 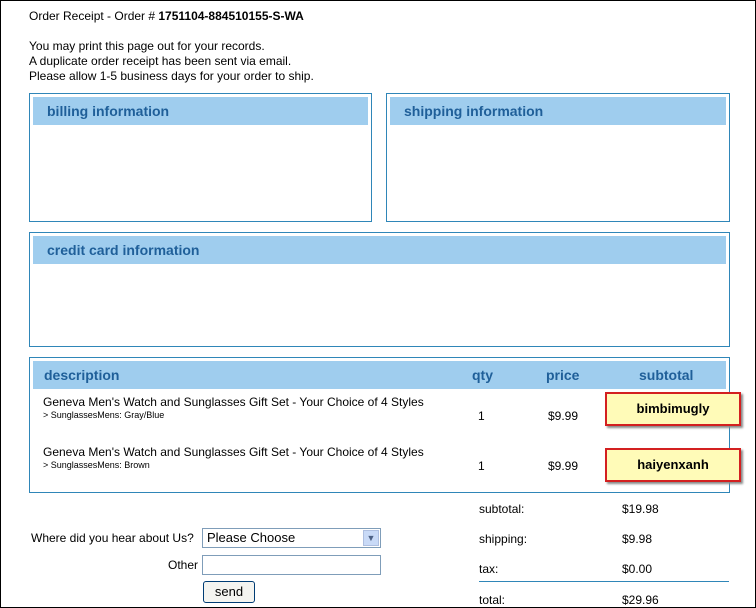 What do you see at coordinates (489, 569) in the screenshot?
I see `tax-label: tax:` at bounding box center [489, 569].